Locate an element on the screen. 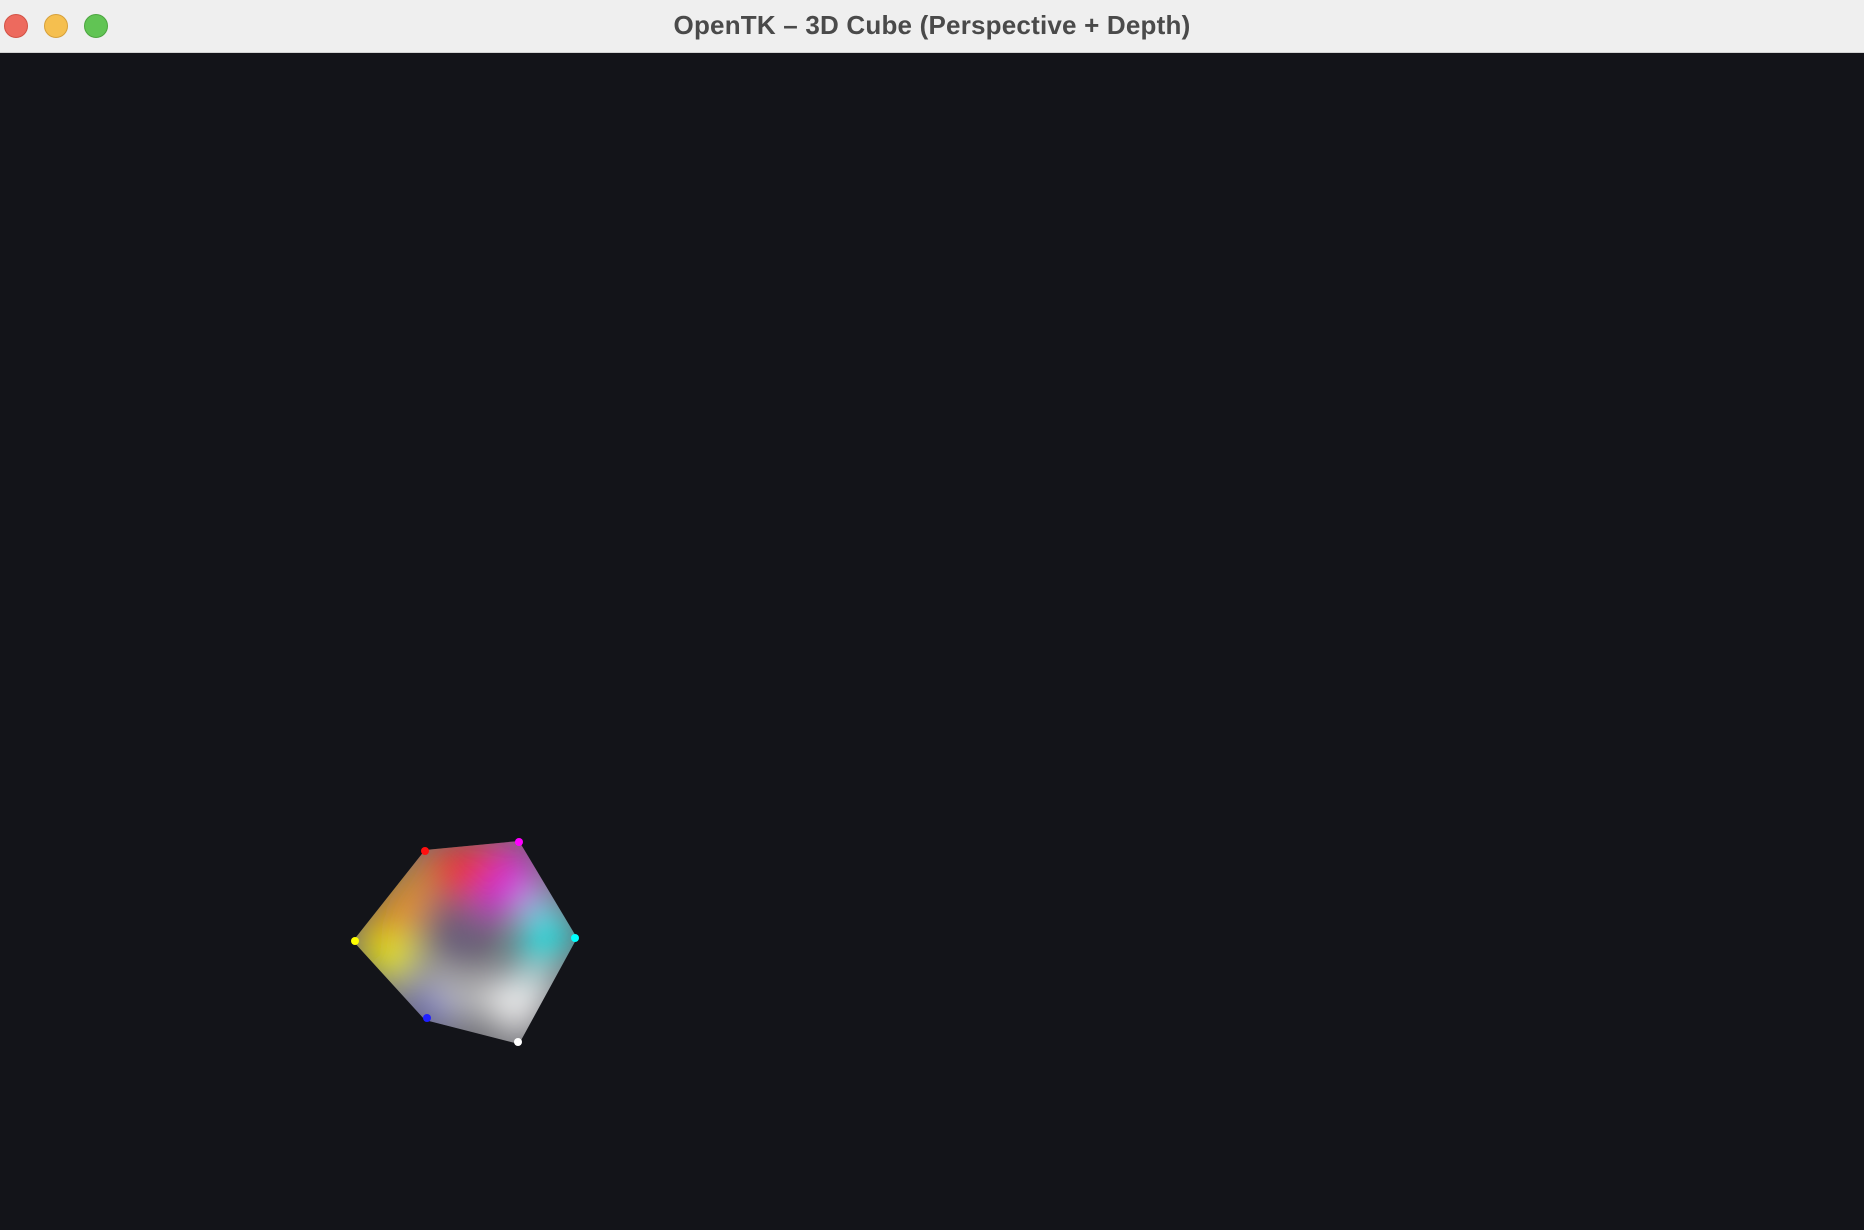 Image resolution: width=1864 pixels, height=1230 pixels. corner-cyan is located at coordinates (575, 938).